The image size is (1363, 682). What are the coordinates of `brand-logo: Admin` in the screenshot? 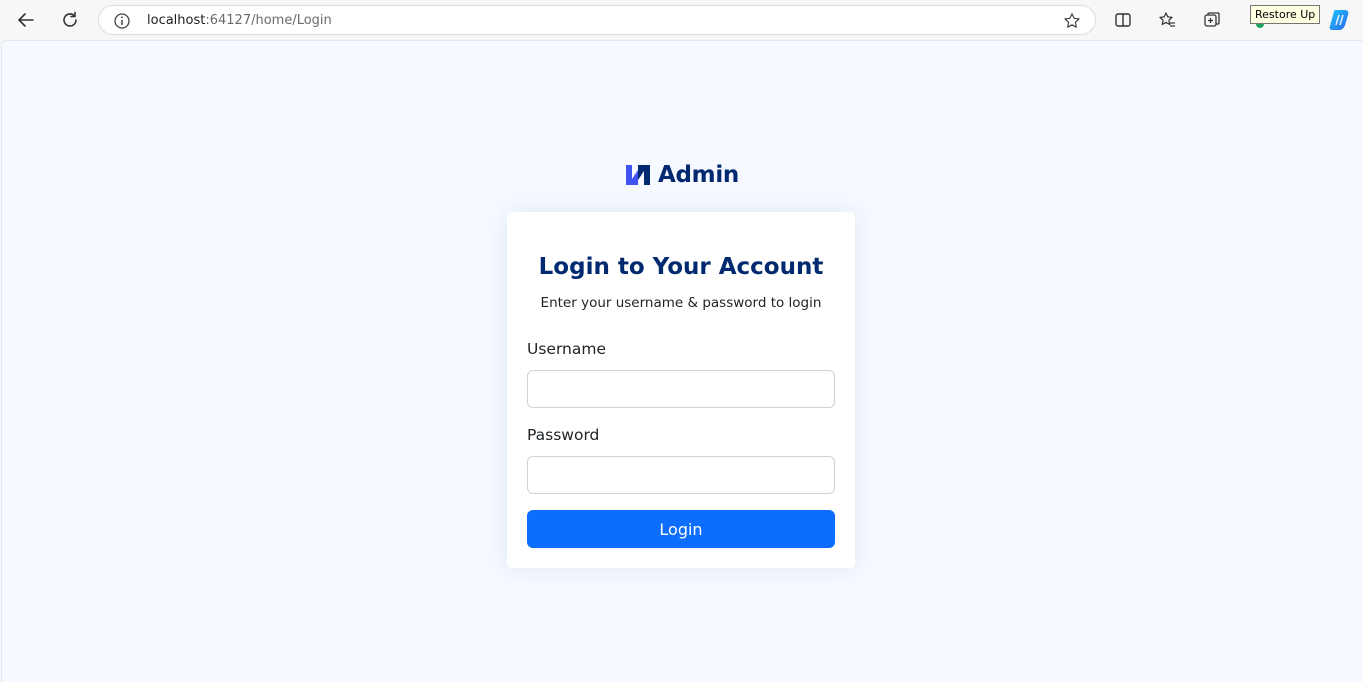 It's located at (681, 175).